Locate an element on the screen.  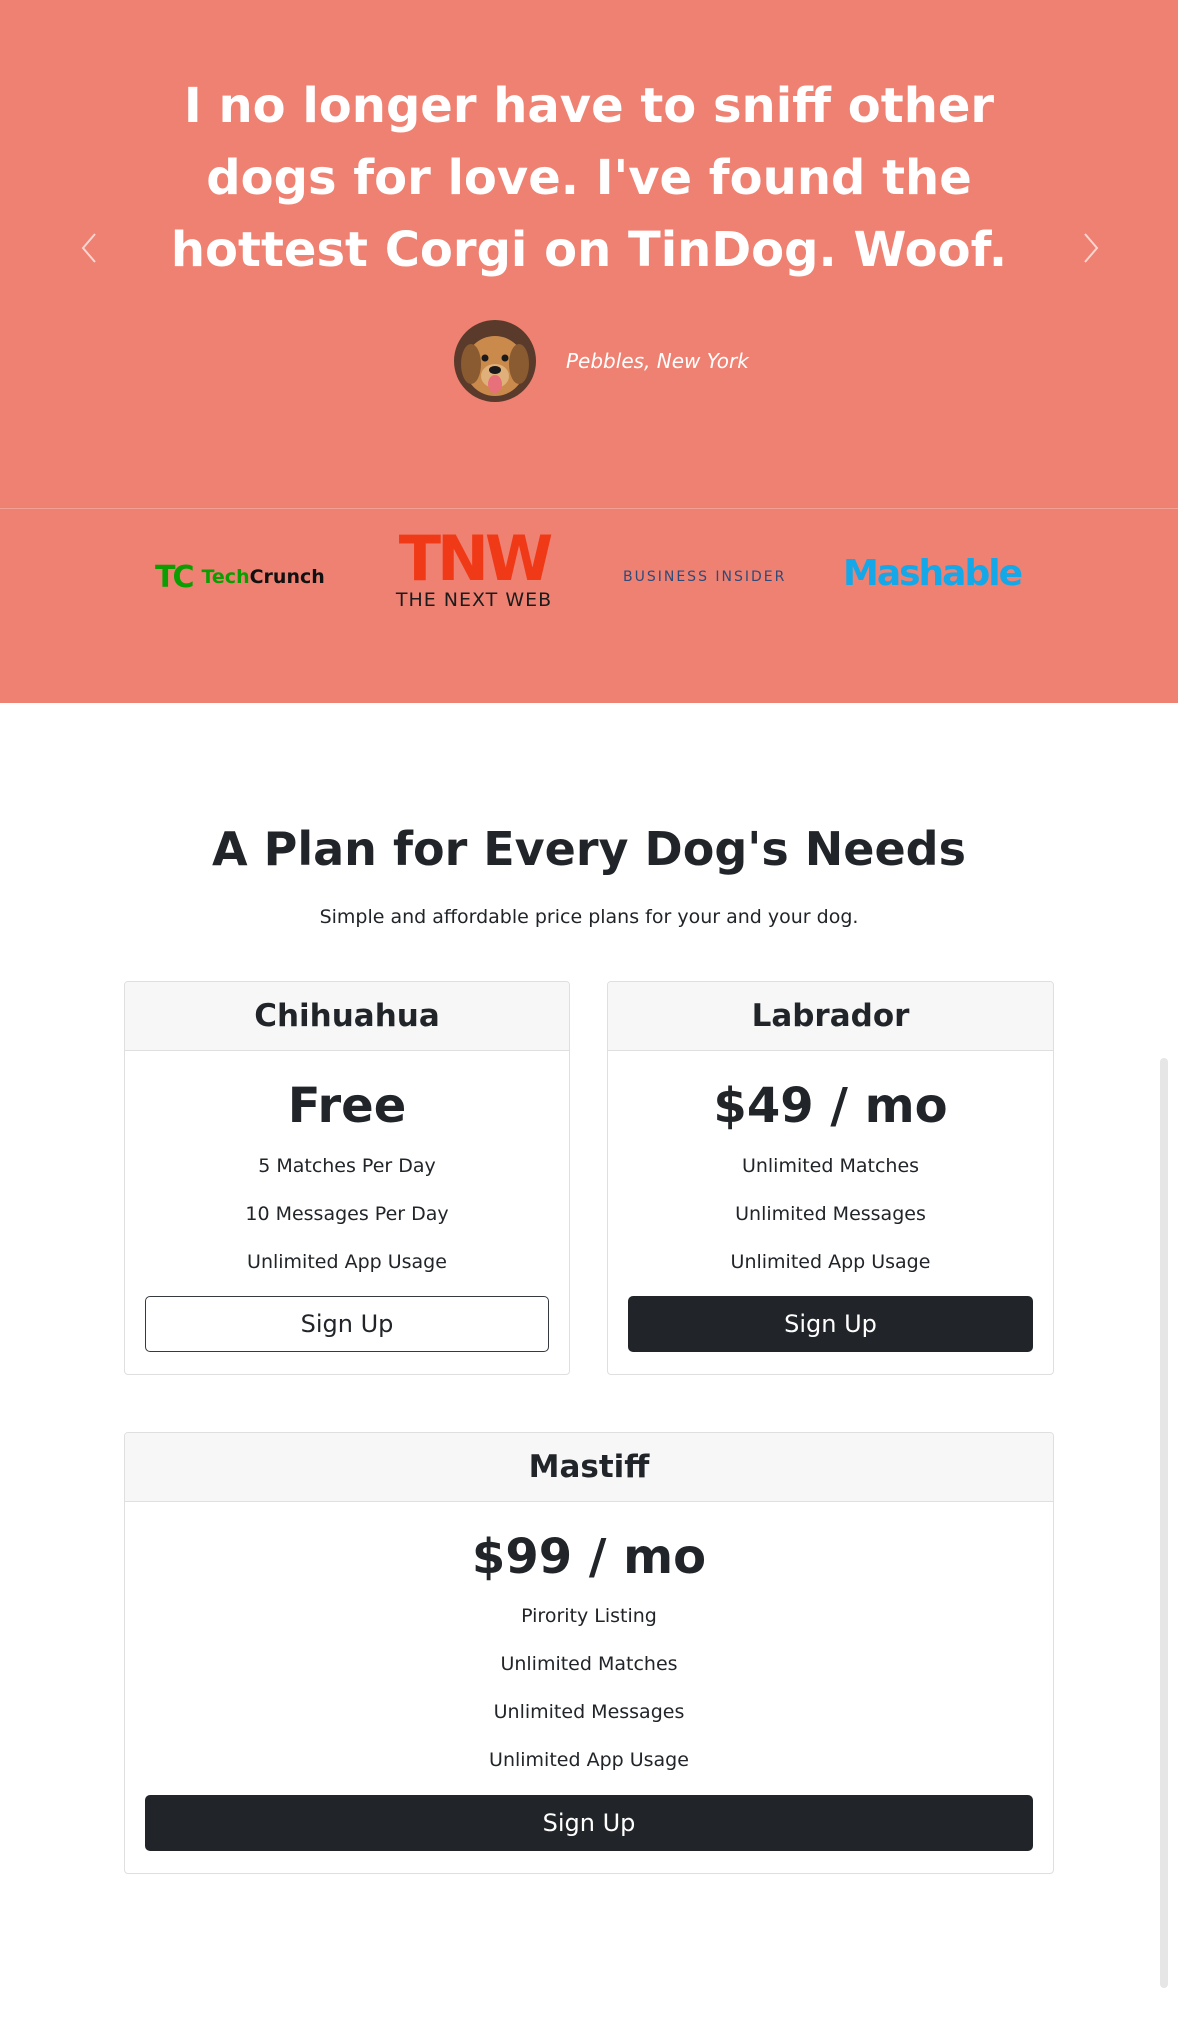
chevron-right-icon is located at coordinates (1091, 248).